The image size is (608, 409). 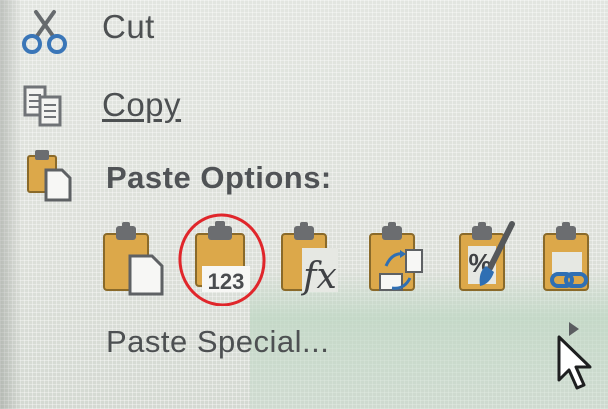 What do you see at coordinates (574, 362) in the screenshot?
I see `mouse-cursor-icon` at bounding box center [574, 362].